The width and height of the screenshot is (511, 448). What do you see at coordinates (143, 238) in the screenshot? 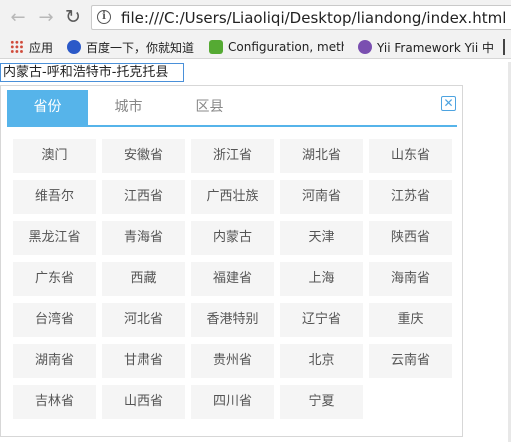
I see `province-option: 青海省` at bounding box center [143, 238].